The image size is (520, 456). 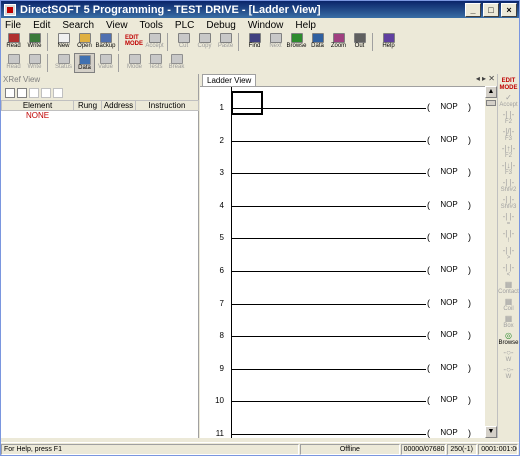 I want to click on next-button: Next, so click(x=275, y=42).